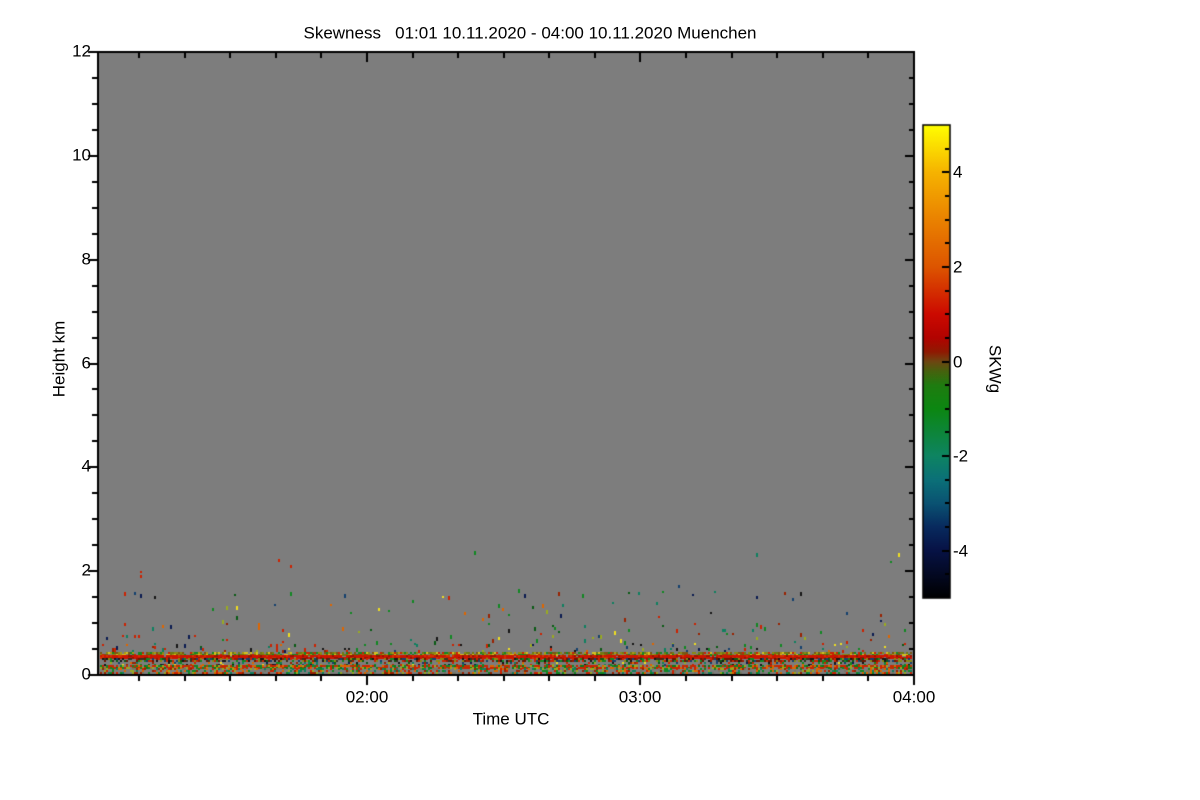 Image resolution: width=1200 pixels, height=800 pixels. Describe the element at coordinates (961, 551) in the screenshot. I see `colorbar-tick-label--4: -4` at that location.